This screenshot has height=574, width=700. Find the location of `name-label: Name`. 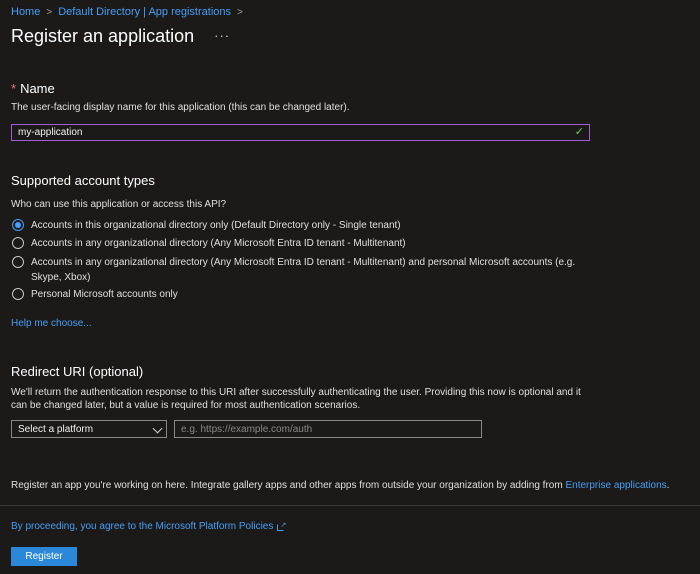

name-label: Name is located at coordinates (37, 88).